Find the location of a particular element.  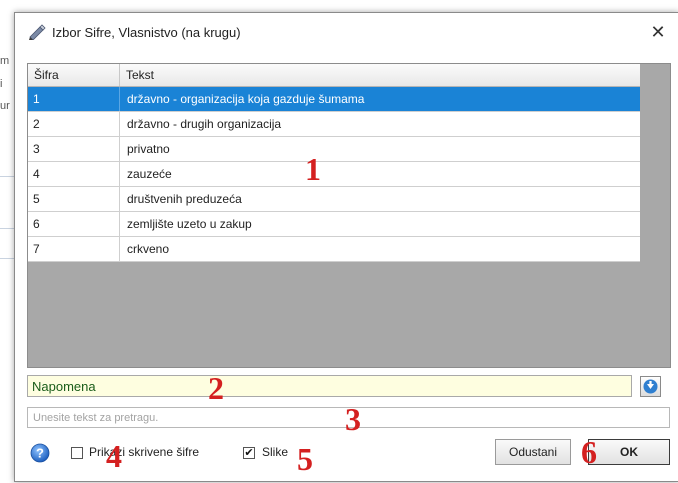

code-cell: 7 is located at coordinates (74, 249).